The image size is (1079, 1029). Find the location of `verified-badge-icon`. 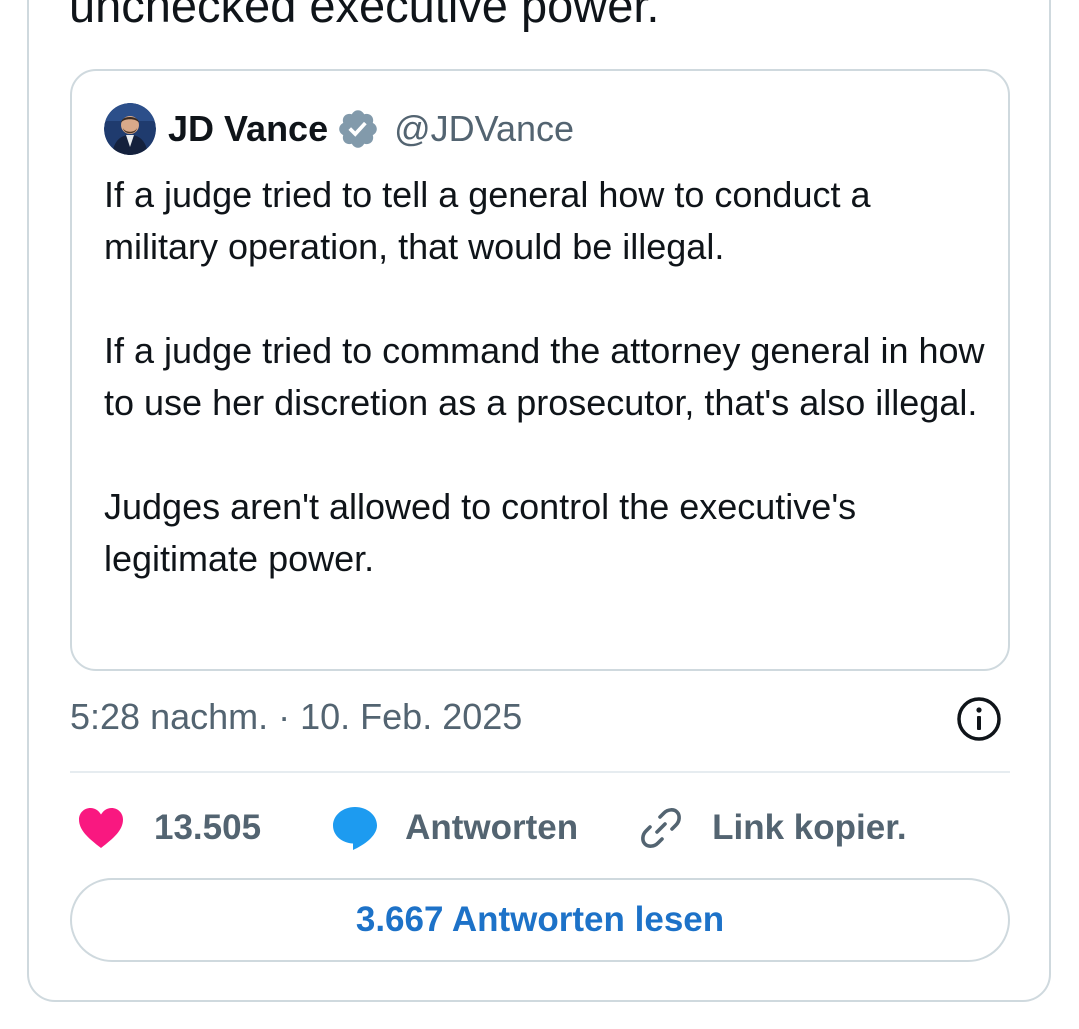

verified-badge-icon is located at coordinates (358, 129).